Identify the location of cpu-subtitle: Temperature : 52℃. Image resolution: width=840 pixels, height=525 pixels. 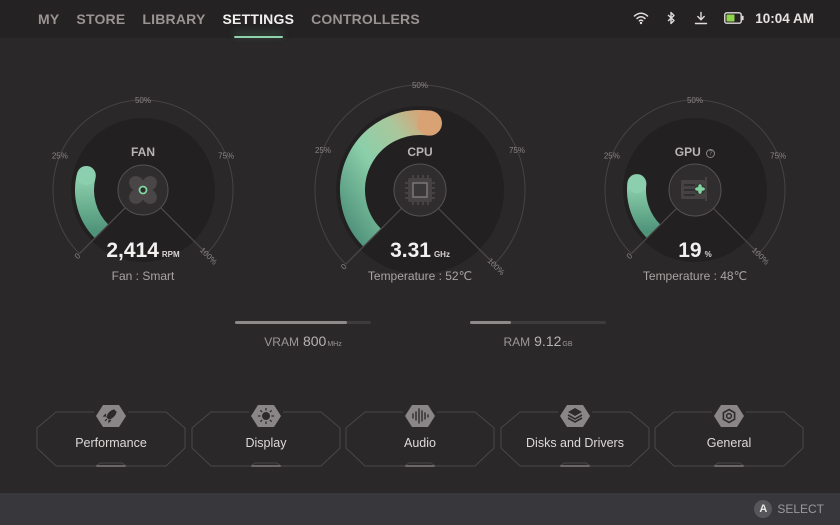
(420, 276).